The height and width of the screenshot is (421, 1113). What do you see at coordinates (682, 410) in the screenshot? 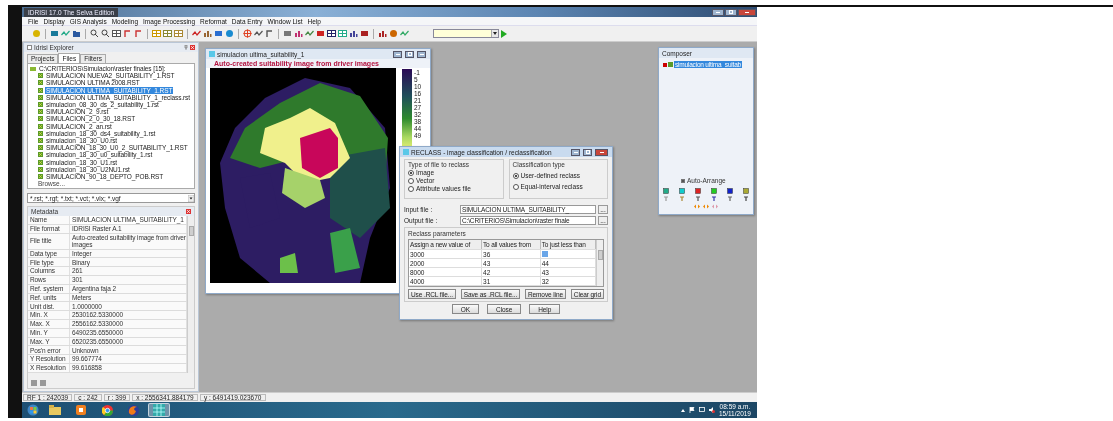
I see `triangle-icon` at bounding box center [682, 410].